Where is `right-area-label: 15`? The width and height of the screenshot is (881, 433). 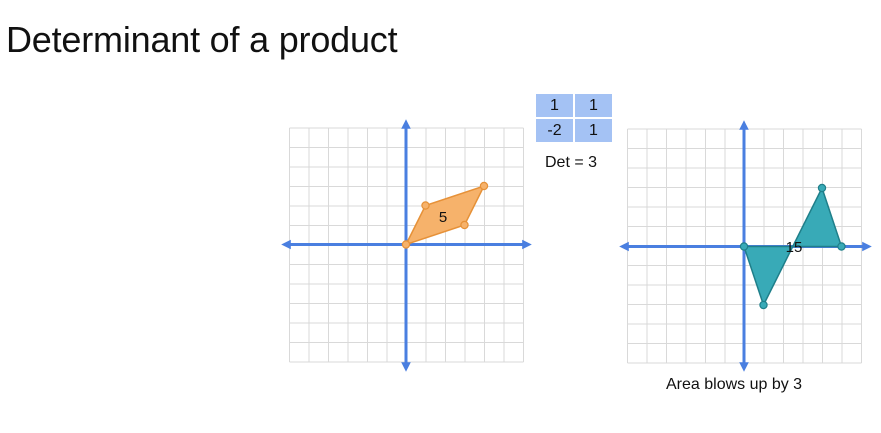 right-area-label: 15 is located at coordinates (794, 247).